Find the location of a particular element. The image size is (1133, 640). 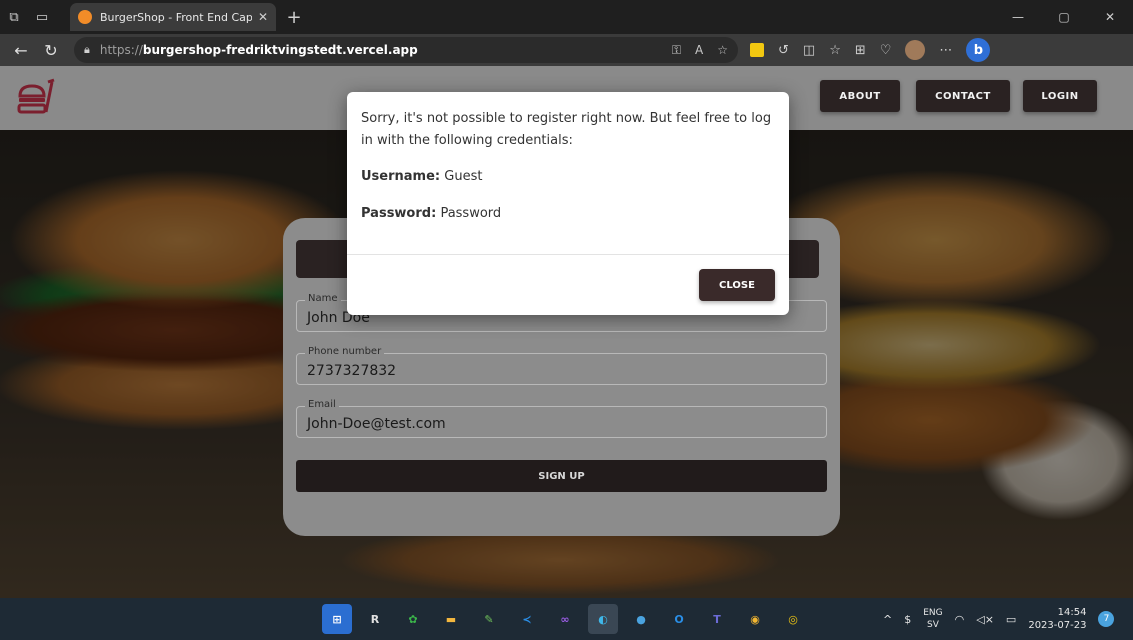

visual-studio-icon: ∞ is located at coordinates (565, 619).